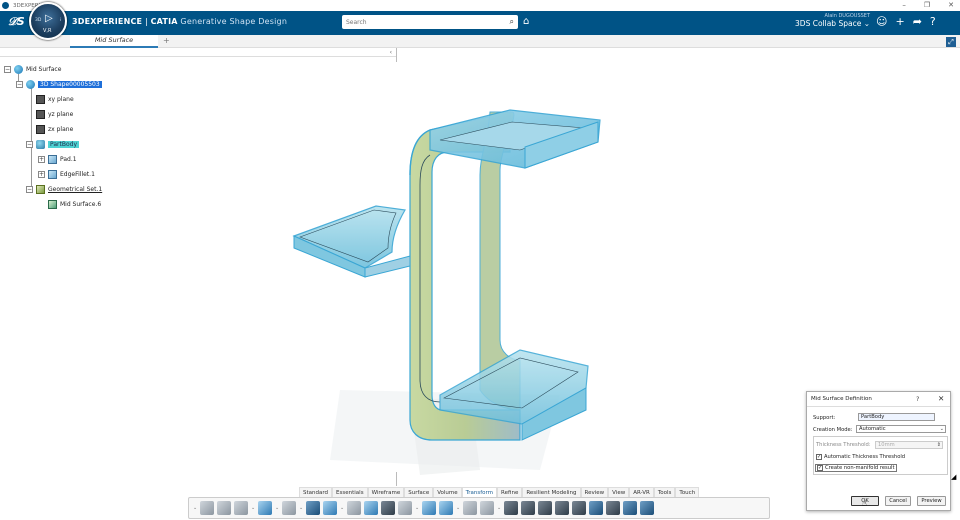 The height and width of the screenshot is (520, 960). Describe the element at coordinates (405, 508) in the screenshot. I see `affinity-icon` at that location.